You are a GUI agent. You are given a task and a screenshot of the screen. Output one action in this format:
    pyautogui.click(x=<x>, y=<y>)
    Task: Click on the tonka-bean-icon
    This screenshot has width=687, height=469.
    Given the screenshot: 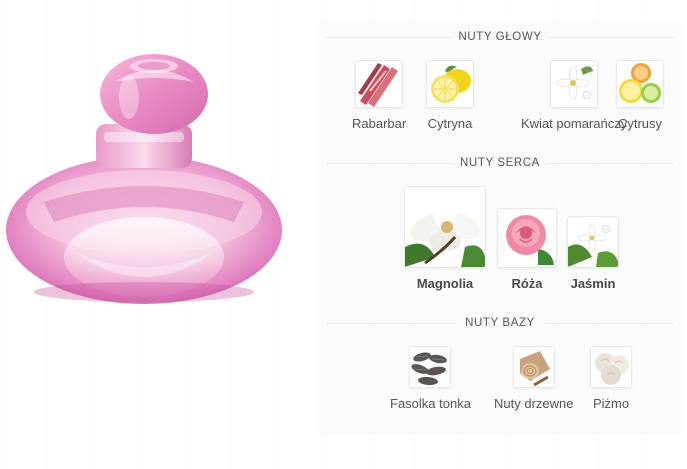 What is the action you would take?
    pyautogui.click(x=430, y=367)
    